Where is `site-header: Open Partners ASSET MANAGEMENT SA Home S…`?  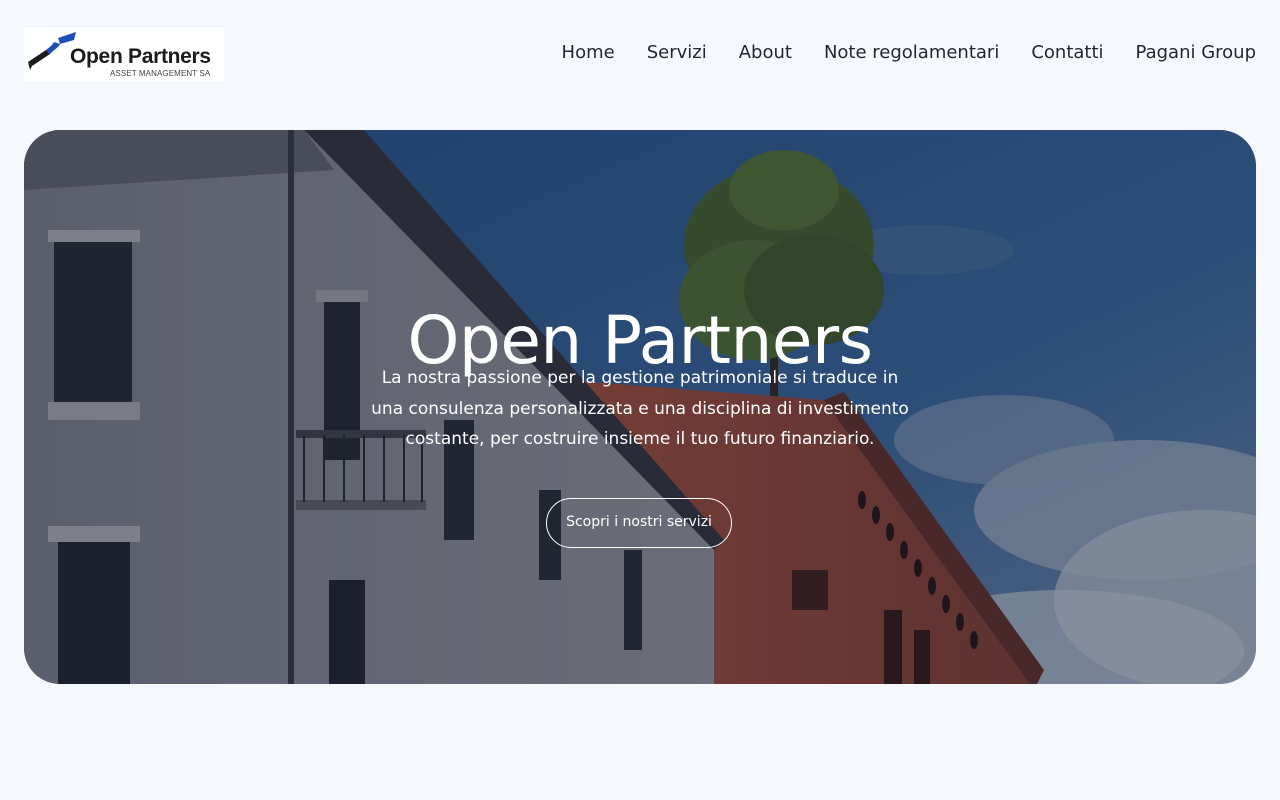 site-header: Open Partners ASSET MANAGEMENT SA Home S… is located at coordinates (640, 55).